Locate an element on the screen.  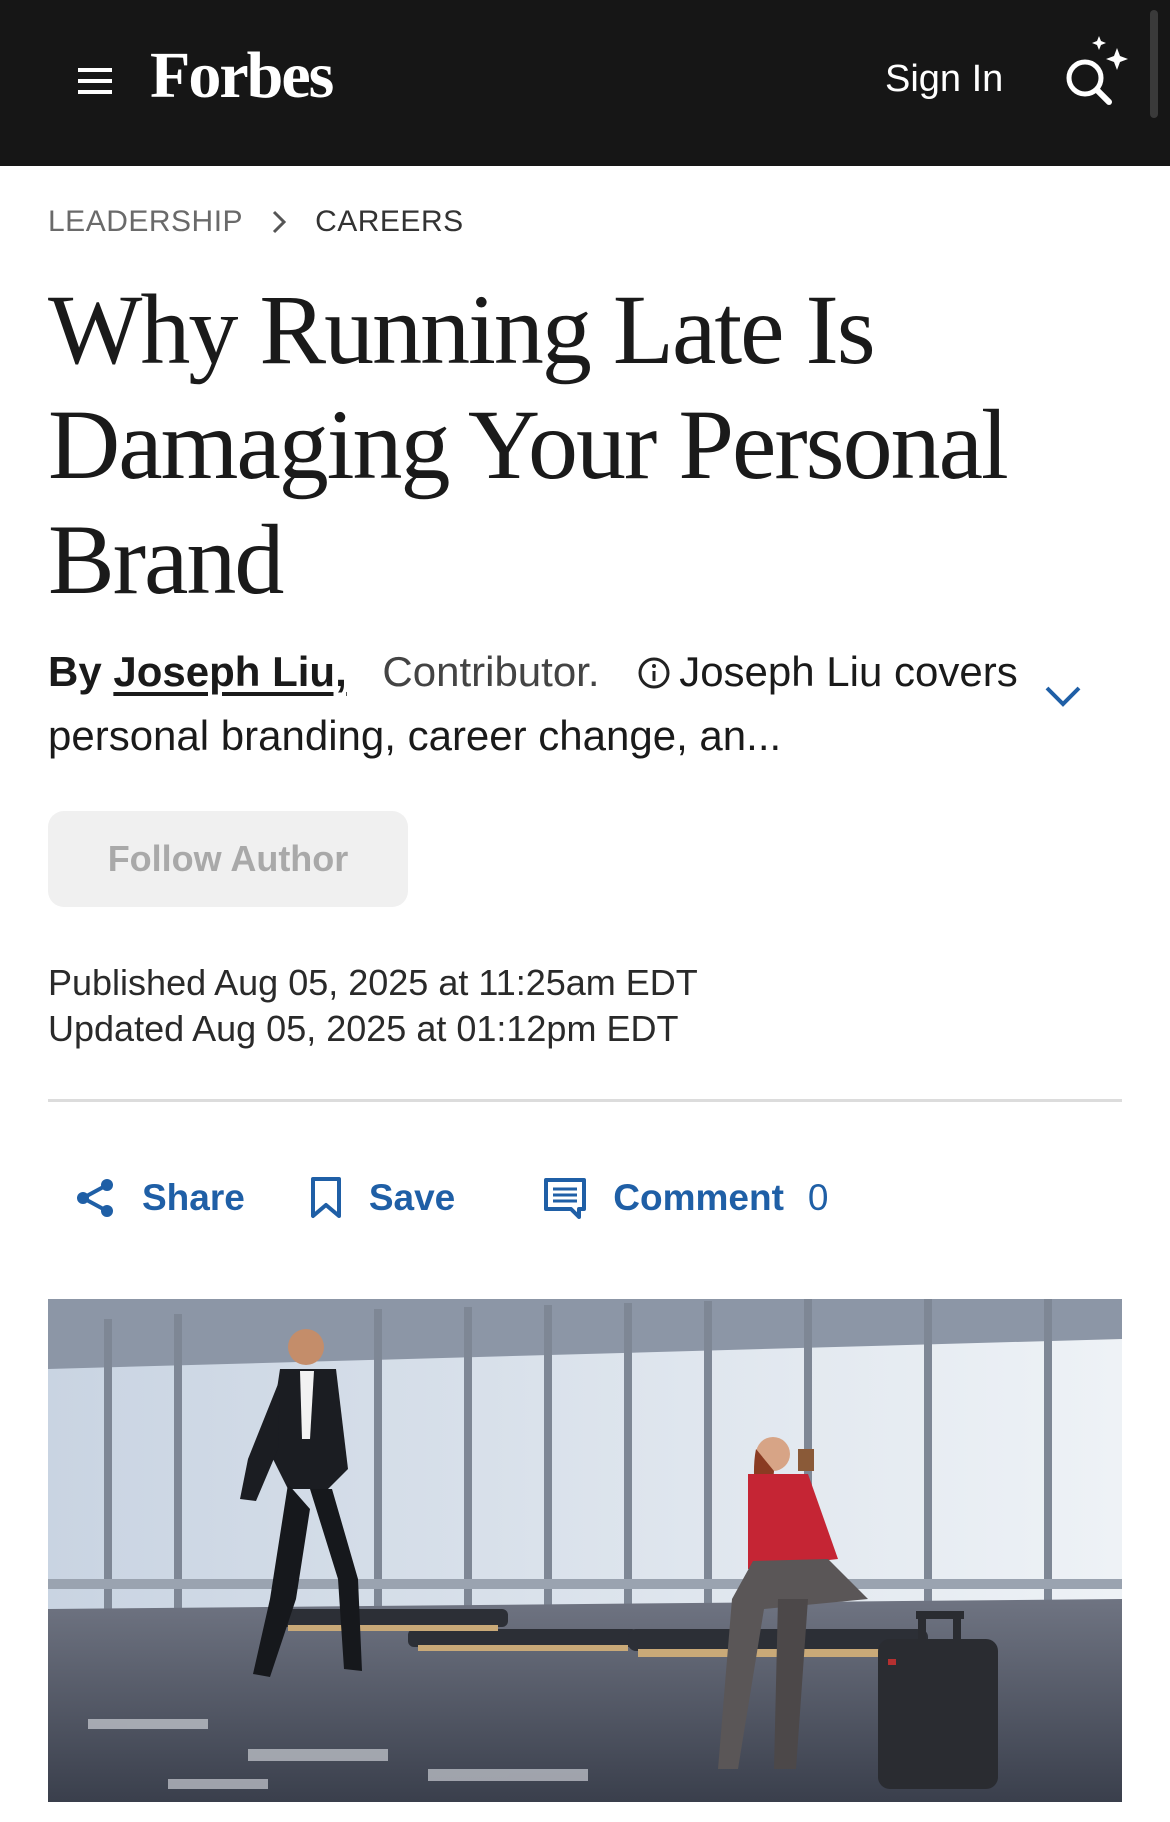
breadcrumb-careers: CAREERS is located at coordinates (389, 222).